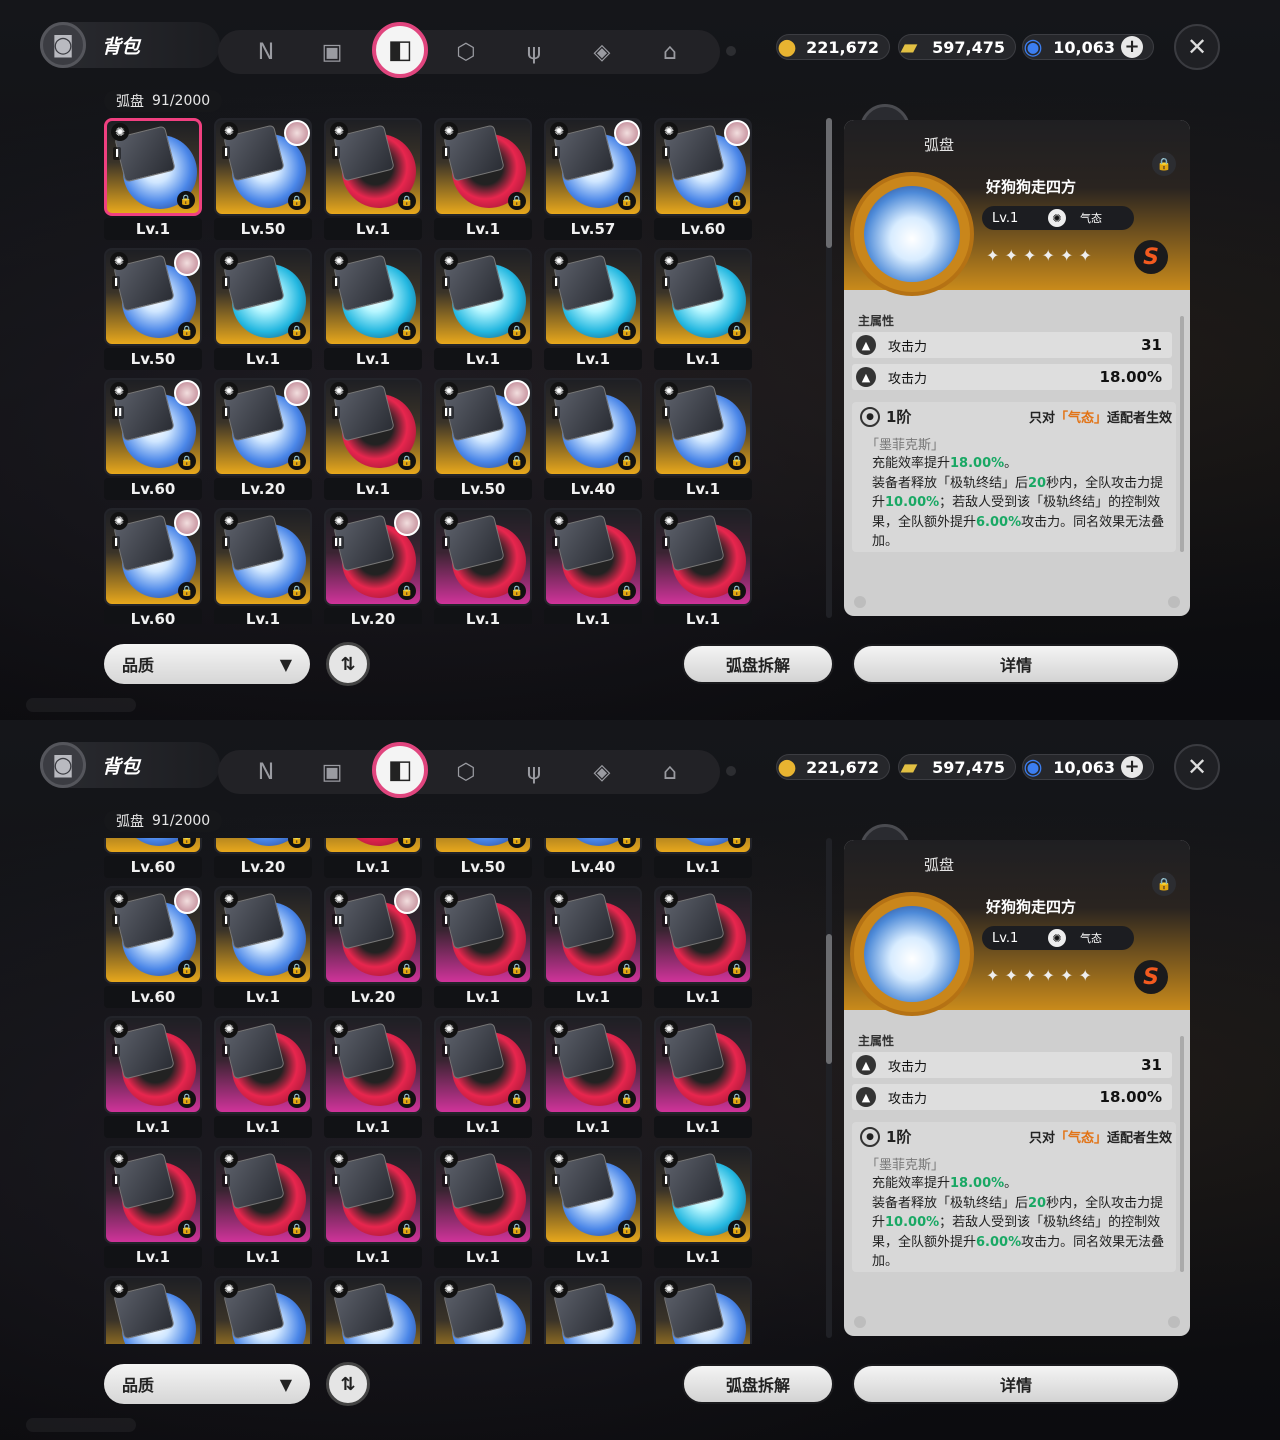 This screenshot has height=1440, width=1280. I want to click on utensils-icon: ψ, so click(534, 772).